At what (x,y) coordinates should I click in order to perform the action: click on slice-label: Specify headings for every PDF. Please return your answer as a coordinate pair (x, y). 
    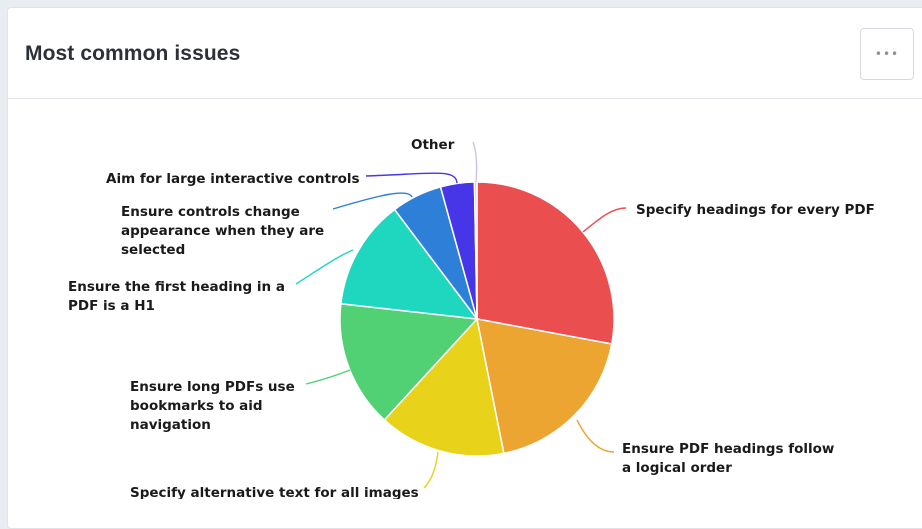
    Looking at the image, I should click on (755, 210).